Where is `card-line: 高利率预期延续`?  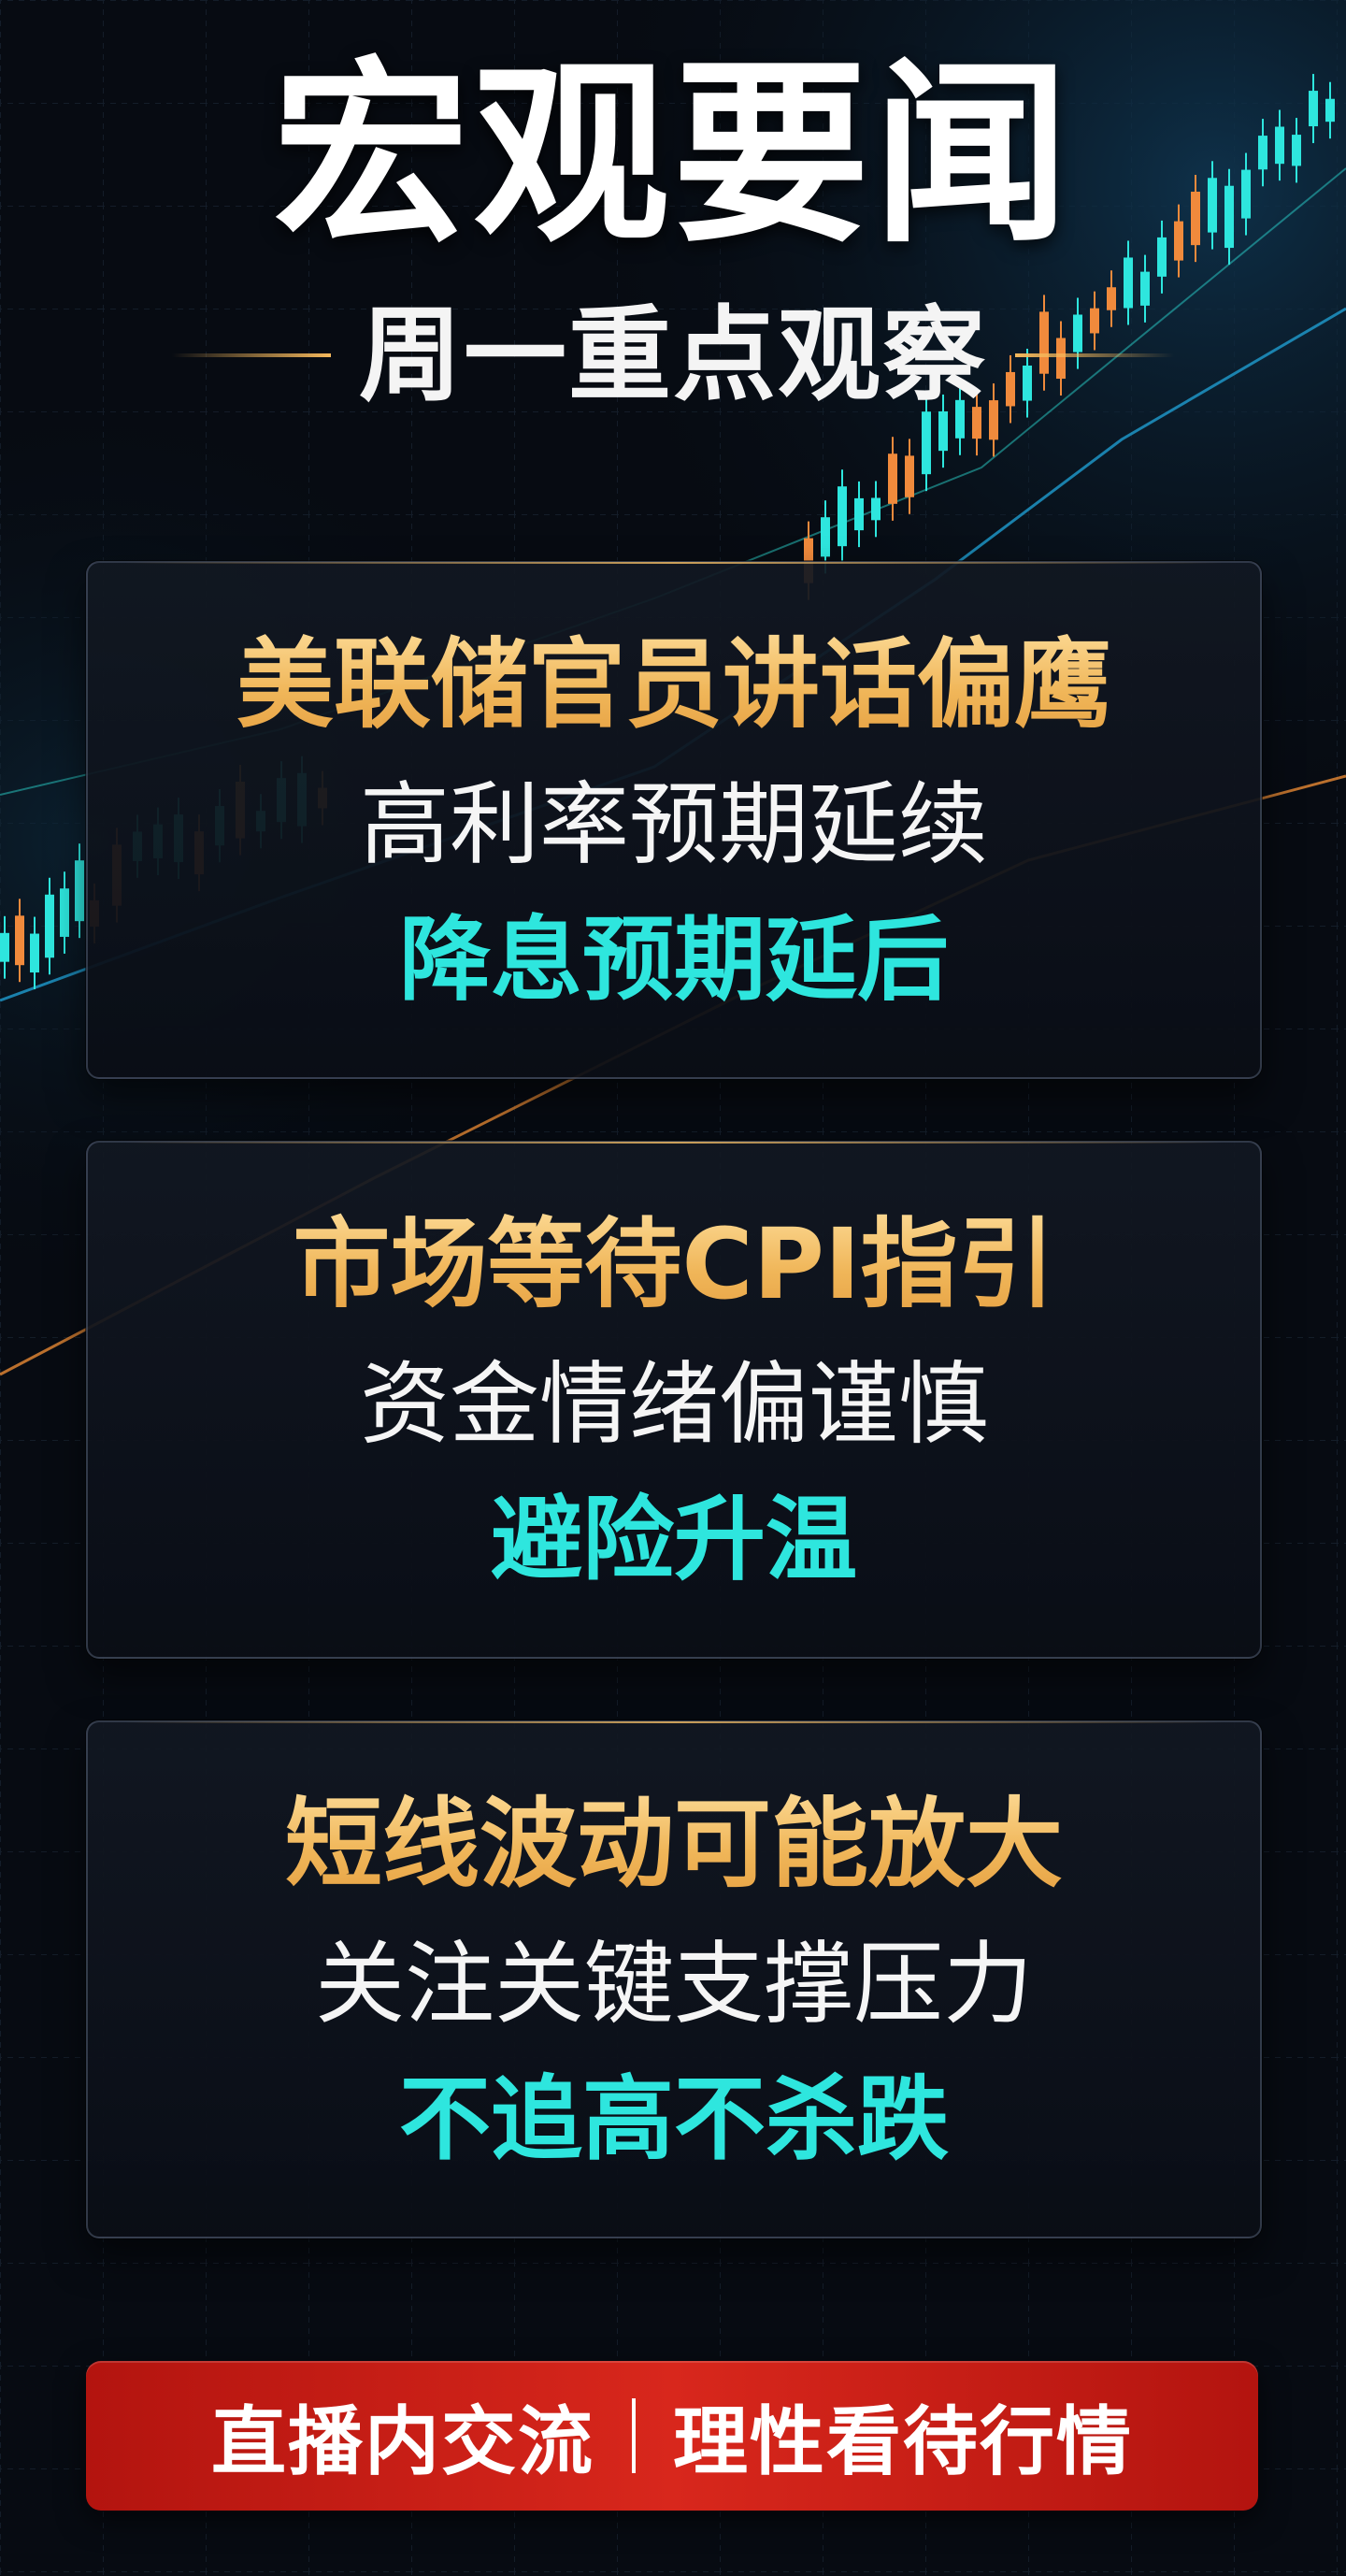
card-line: 高利率预期延续 is located at coordinates (674, 824).